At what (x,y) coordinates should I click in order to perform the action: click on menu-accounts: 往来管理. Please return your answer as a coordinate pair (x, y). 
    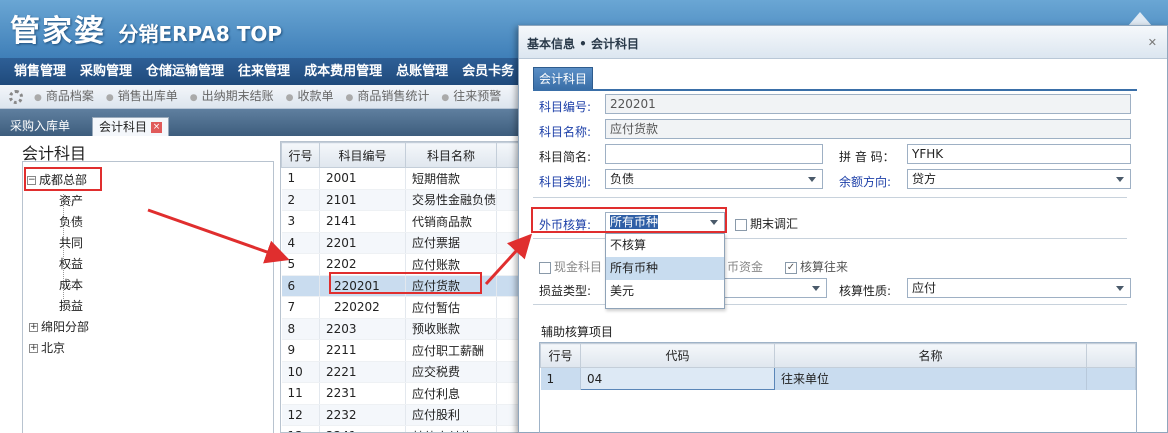
    Looking at the image, I should click on (264, 71).